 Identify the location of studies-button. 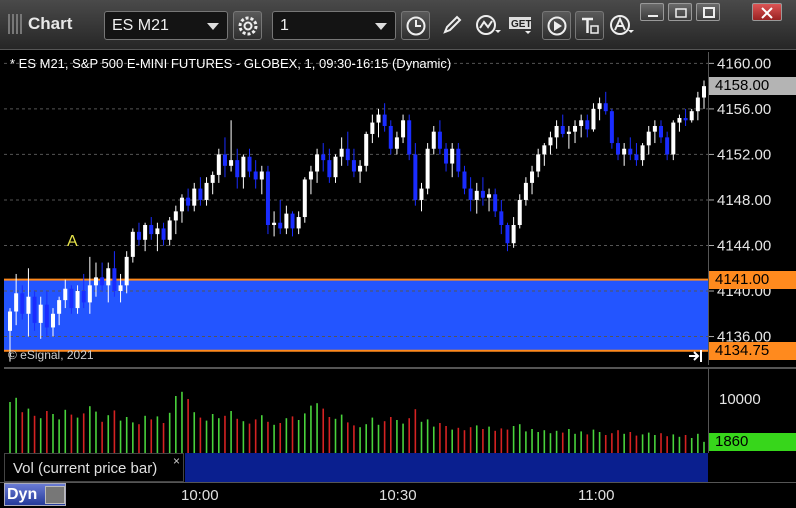
(486, 25).